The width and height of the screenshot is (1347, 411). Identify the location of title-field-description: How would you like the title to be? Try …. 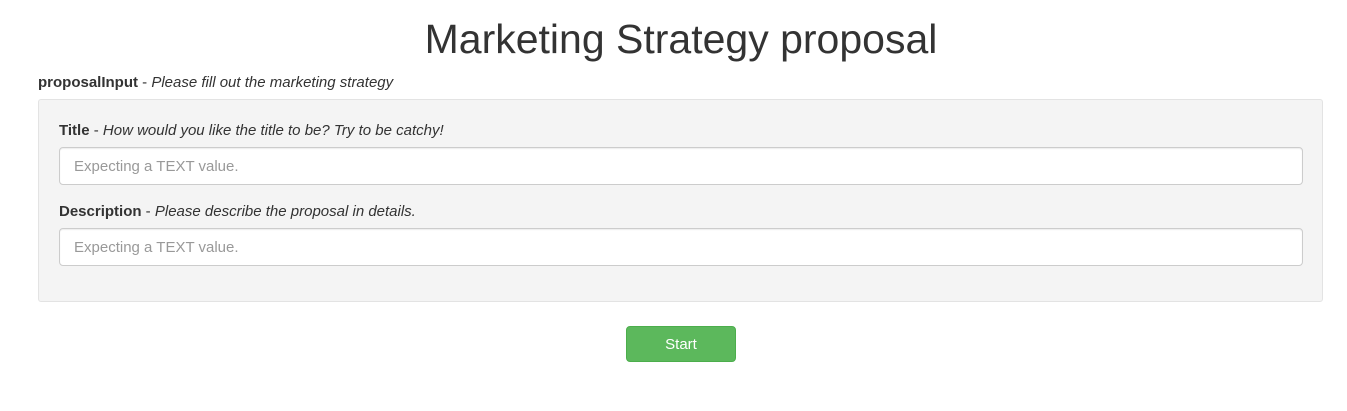
(273, 130).